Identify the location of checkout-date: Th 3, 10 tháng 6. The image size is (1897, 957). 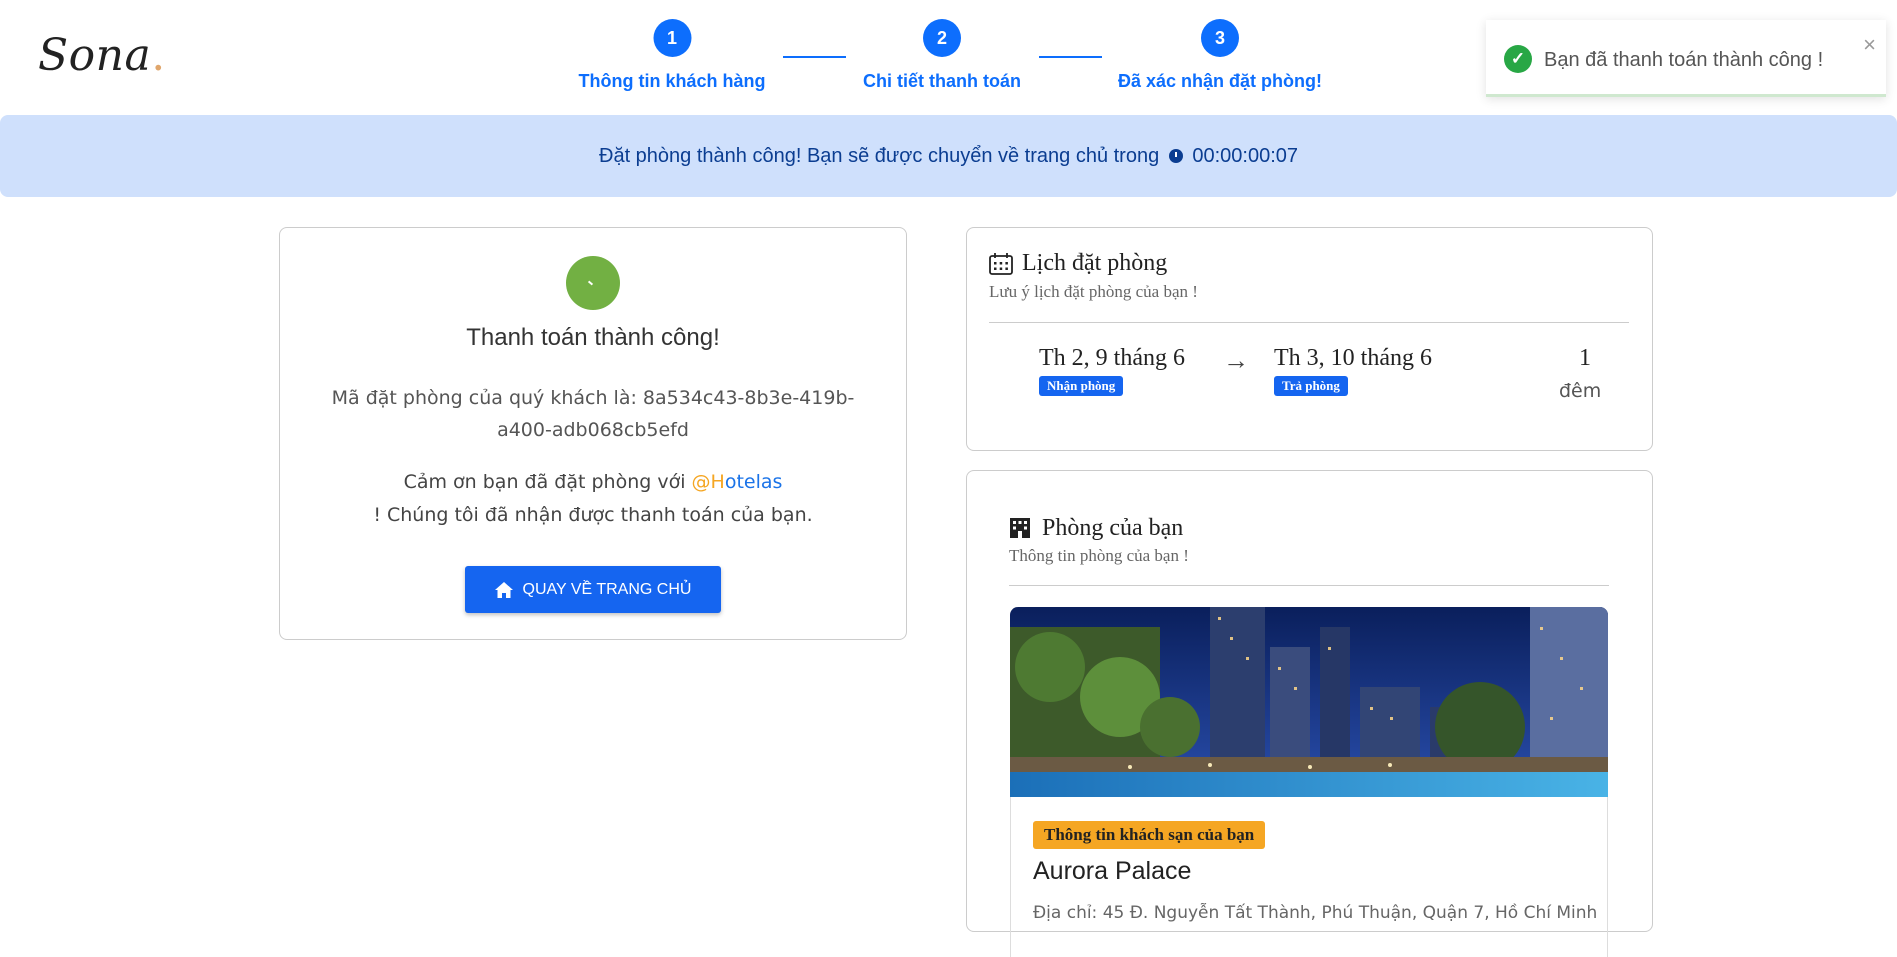
(1353, 358).